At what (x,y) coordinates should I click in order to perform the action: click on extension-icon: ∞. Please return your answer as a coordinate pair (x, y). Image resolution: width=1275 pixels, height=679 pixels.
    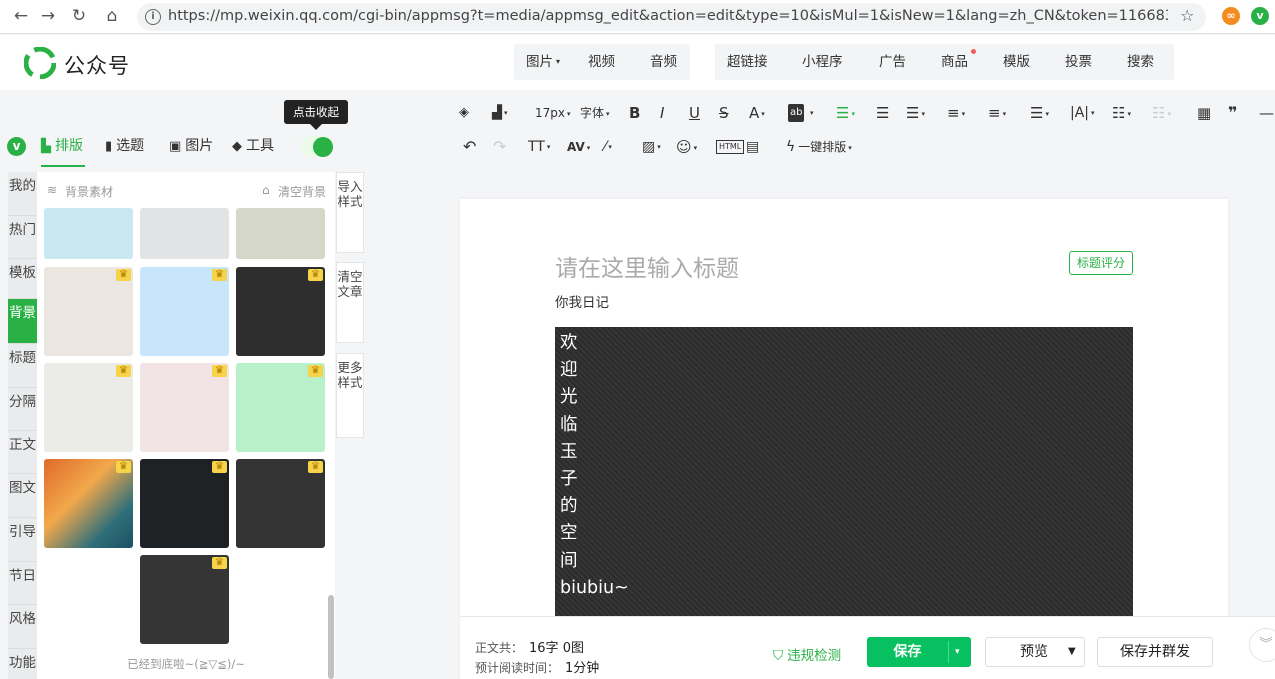
    Looking at the image, I should click on (1231, 16).